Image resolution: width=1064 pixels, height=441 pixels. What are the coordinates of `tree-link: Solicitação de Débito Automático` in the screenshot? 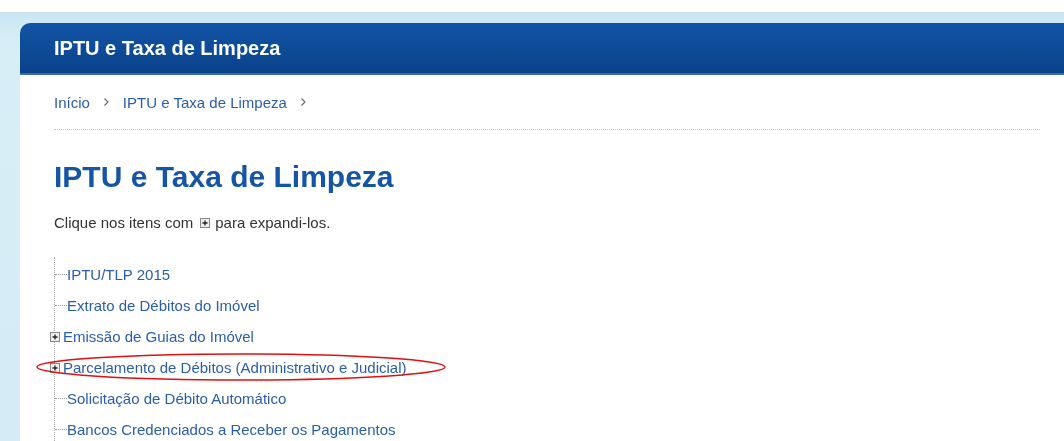 It's located at (177, 398).